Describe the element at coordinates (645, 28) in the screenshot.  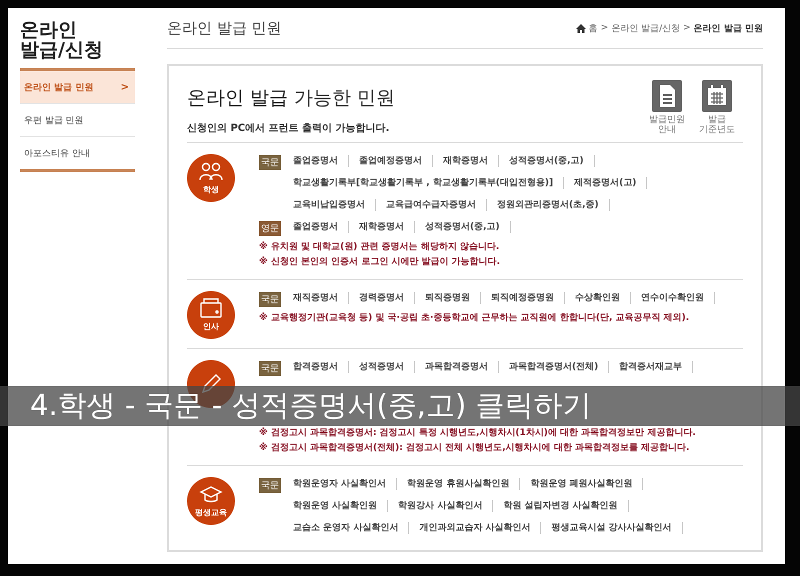
I see `breadcrumb-link: 온라인 발급/신청` at that location.